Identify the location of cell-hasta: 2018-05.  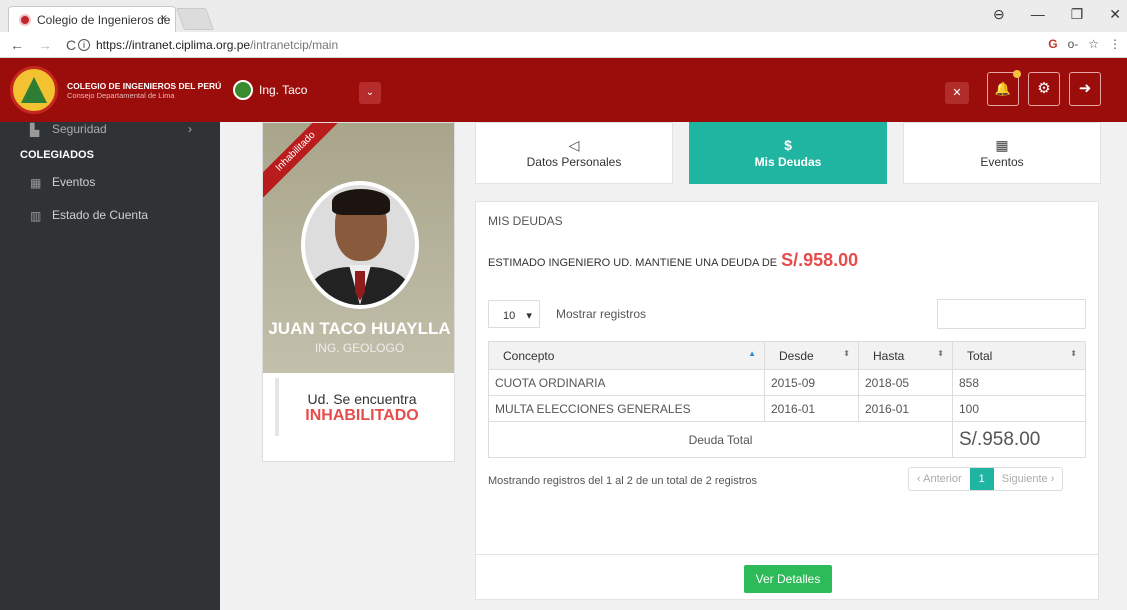
(905, 382).